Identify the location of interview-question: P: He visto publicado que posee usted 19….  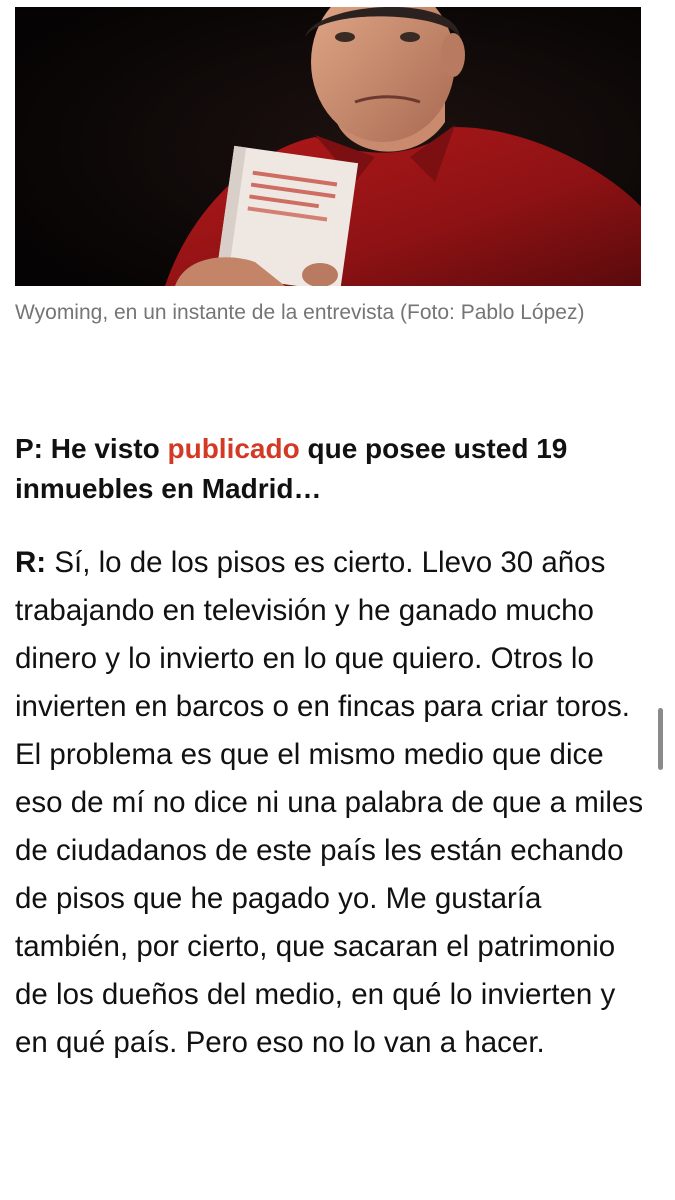
(335, 469).